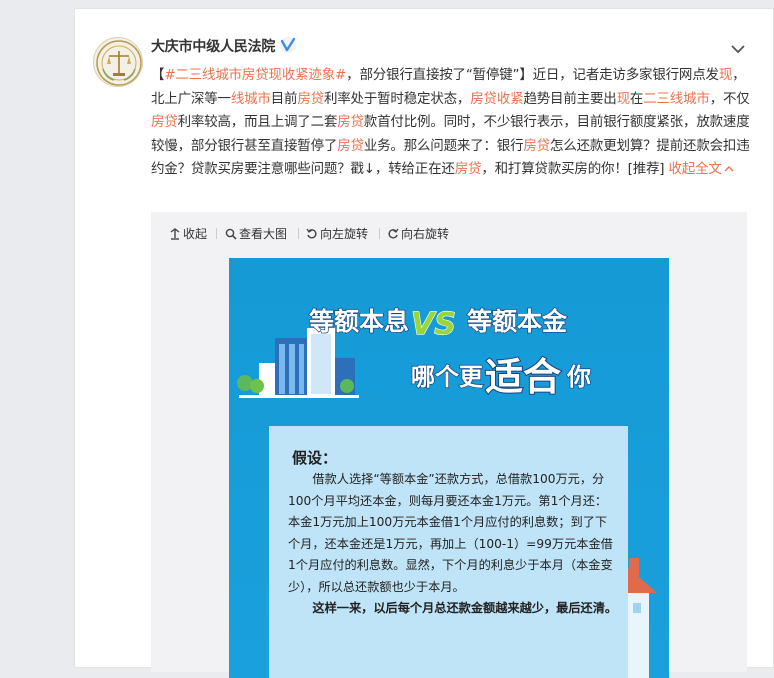  Describe the element at coordinates (465, 608) in the screenshot. I see `panel-paragraph-2: 这样一来，以后每个月总还款金额越来越少，最后还清。` at that location.